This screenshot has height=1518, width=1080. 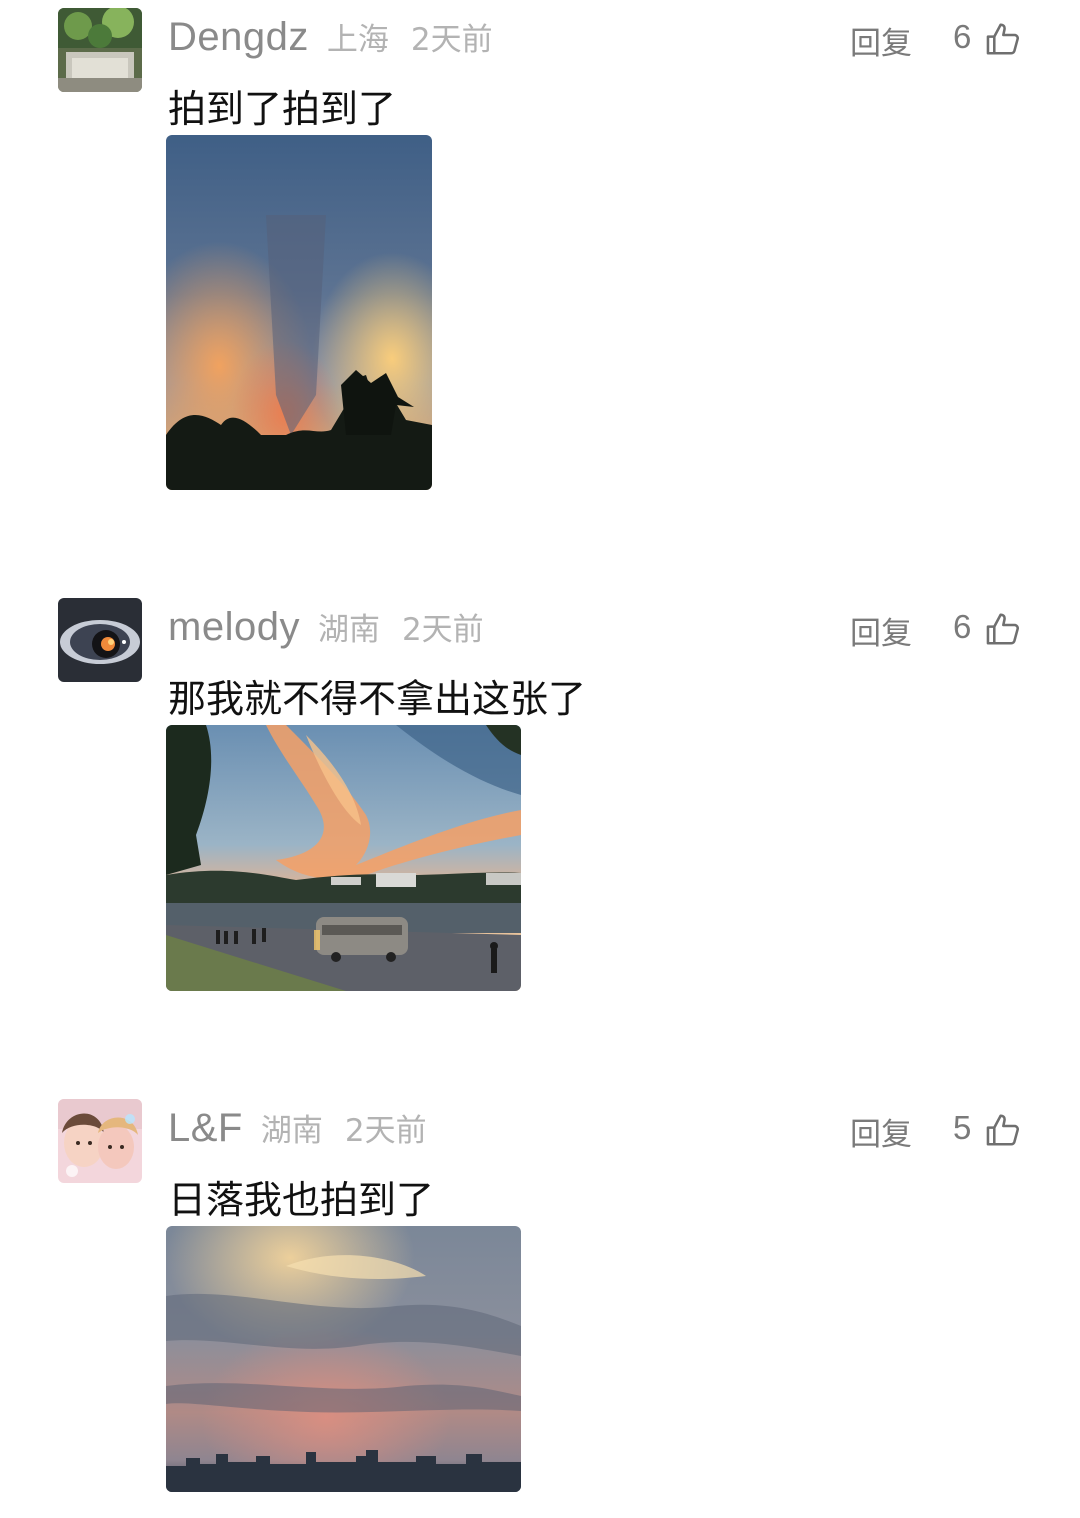 What do you see at coordinates (205, 1128) in the screenshot?
I see `username: L&F` at bounding box center [205, 1128].